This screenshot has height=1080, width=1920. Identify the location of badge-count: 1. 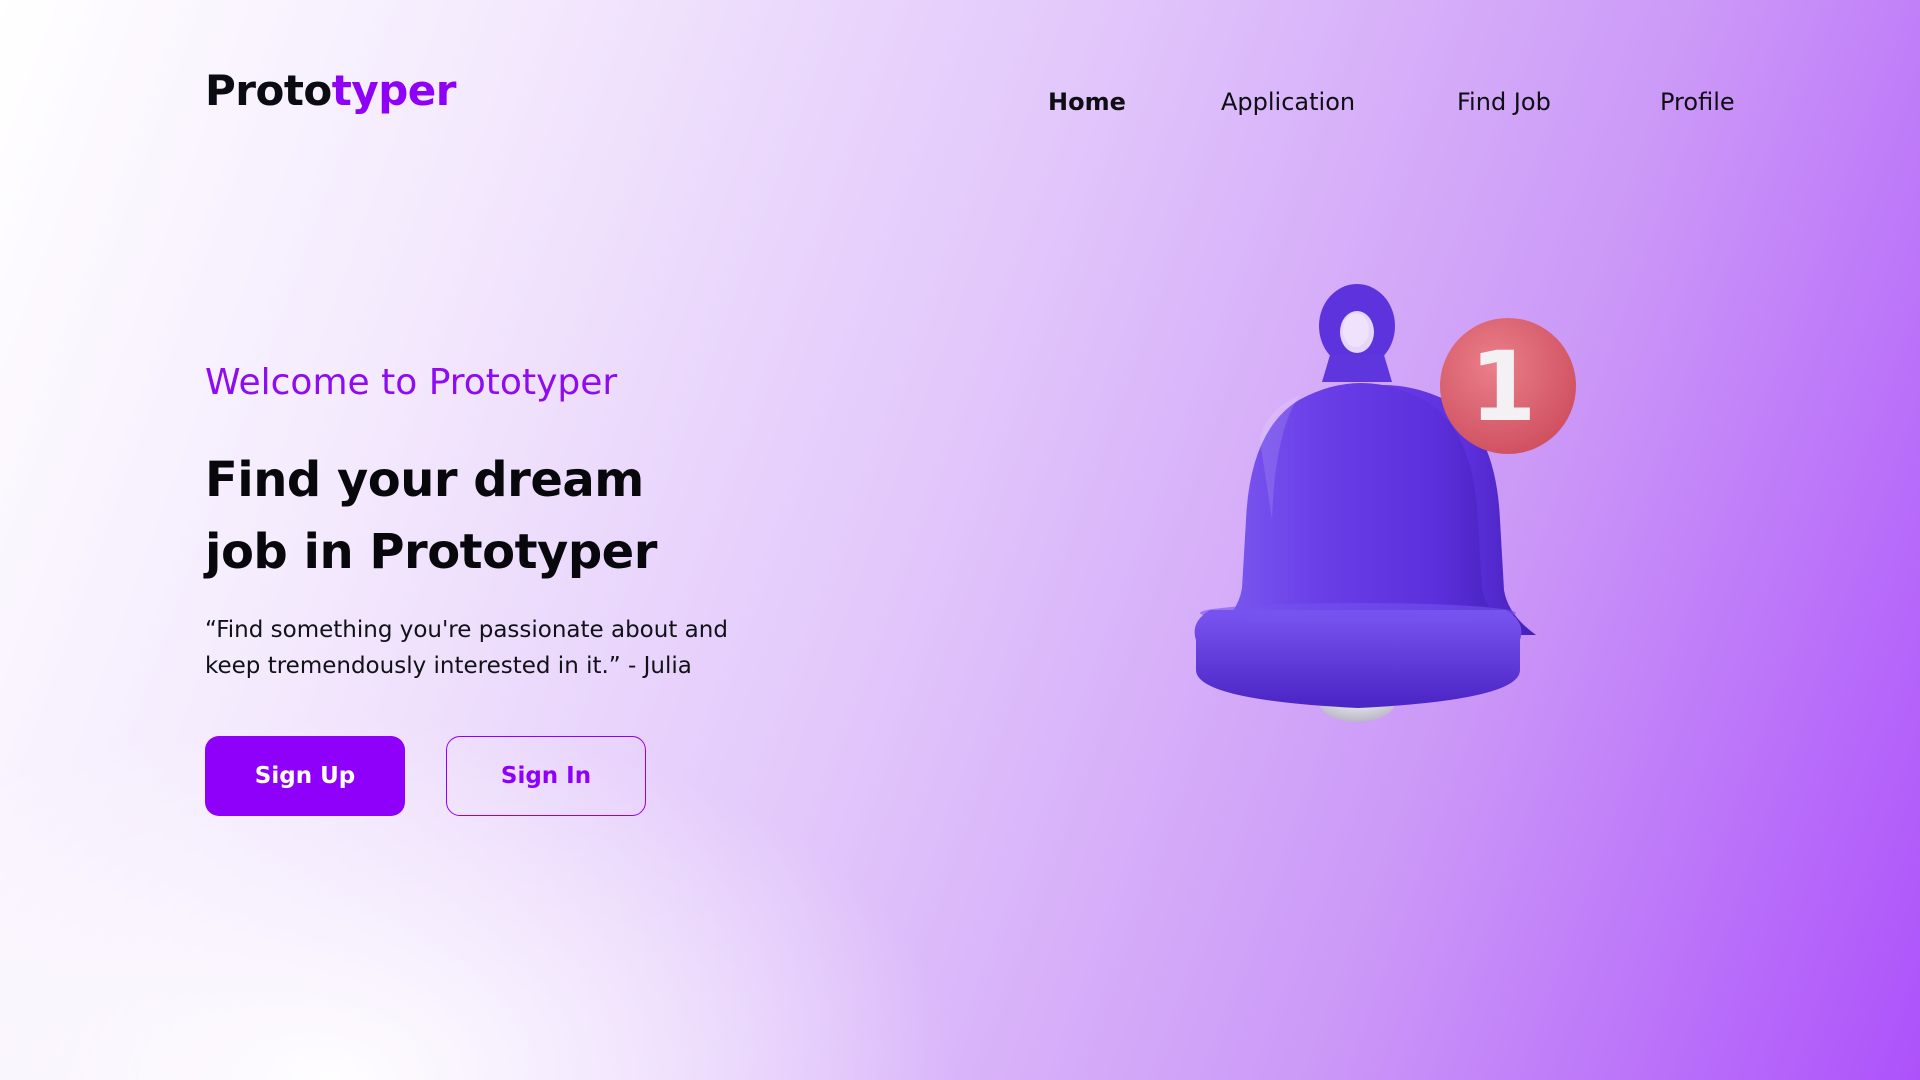
(1503, 387).